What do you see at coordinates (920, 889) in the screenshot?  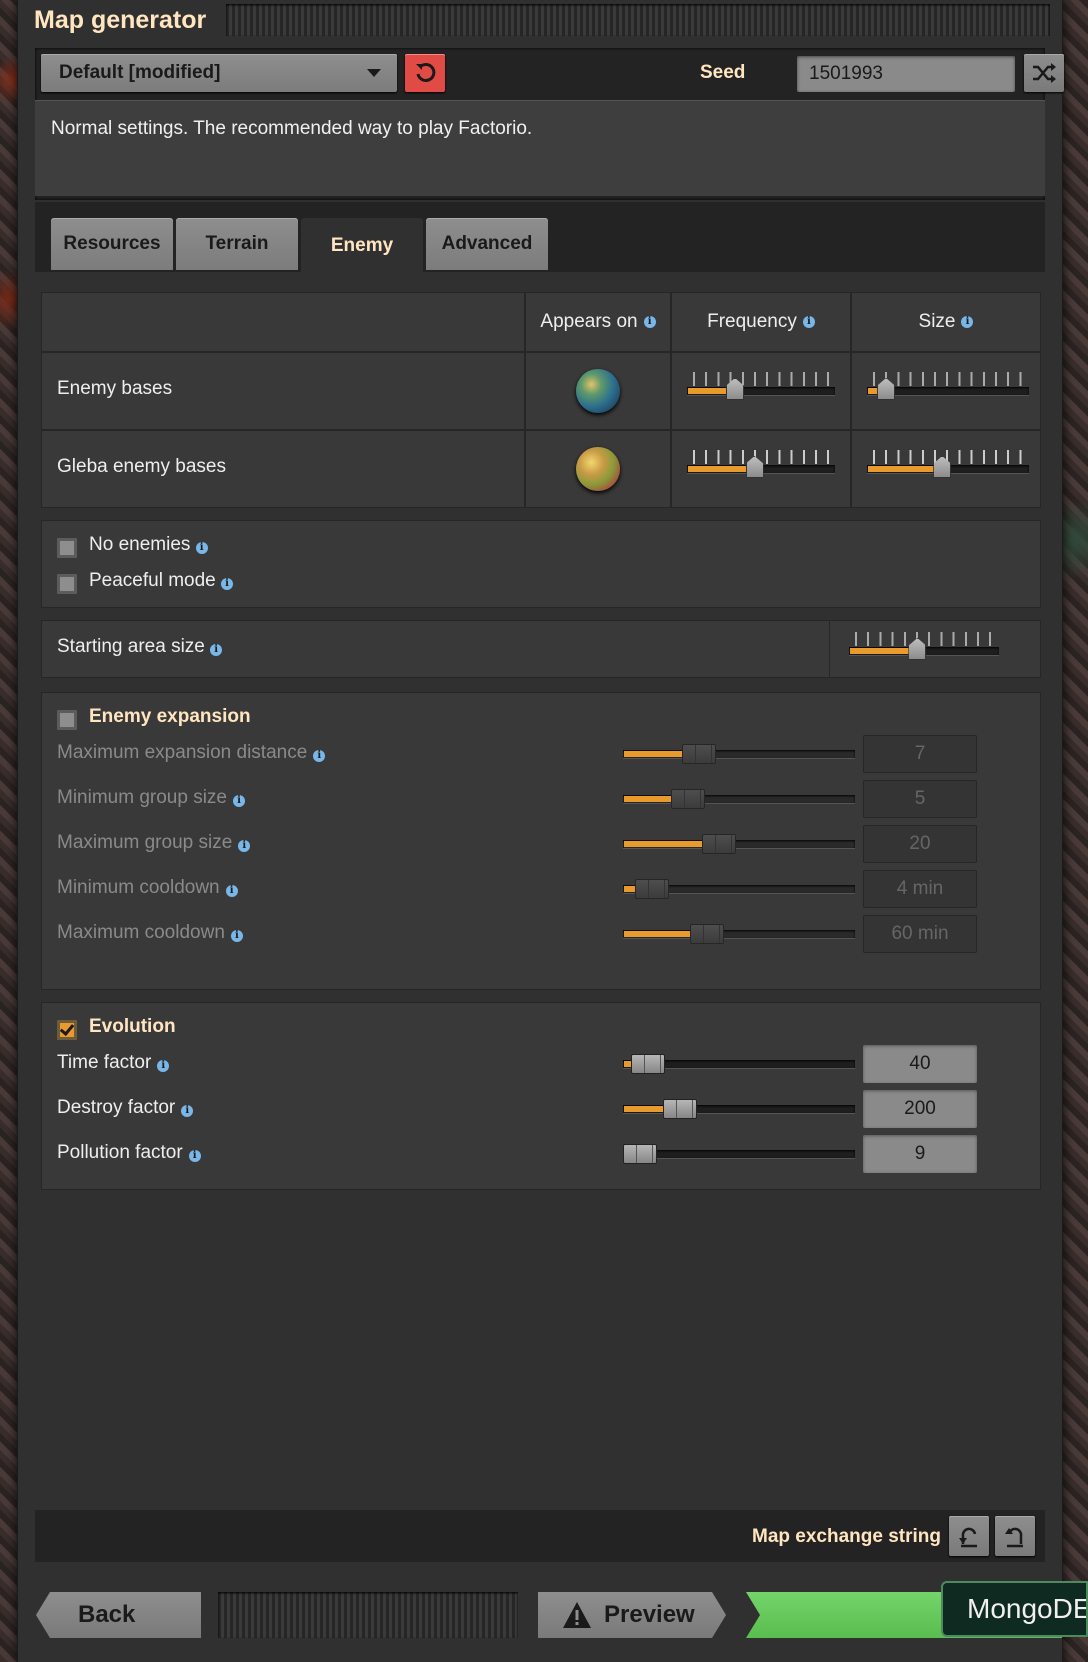 I see `setting-value-field: 4 min` at bounding box center [920, 889].